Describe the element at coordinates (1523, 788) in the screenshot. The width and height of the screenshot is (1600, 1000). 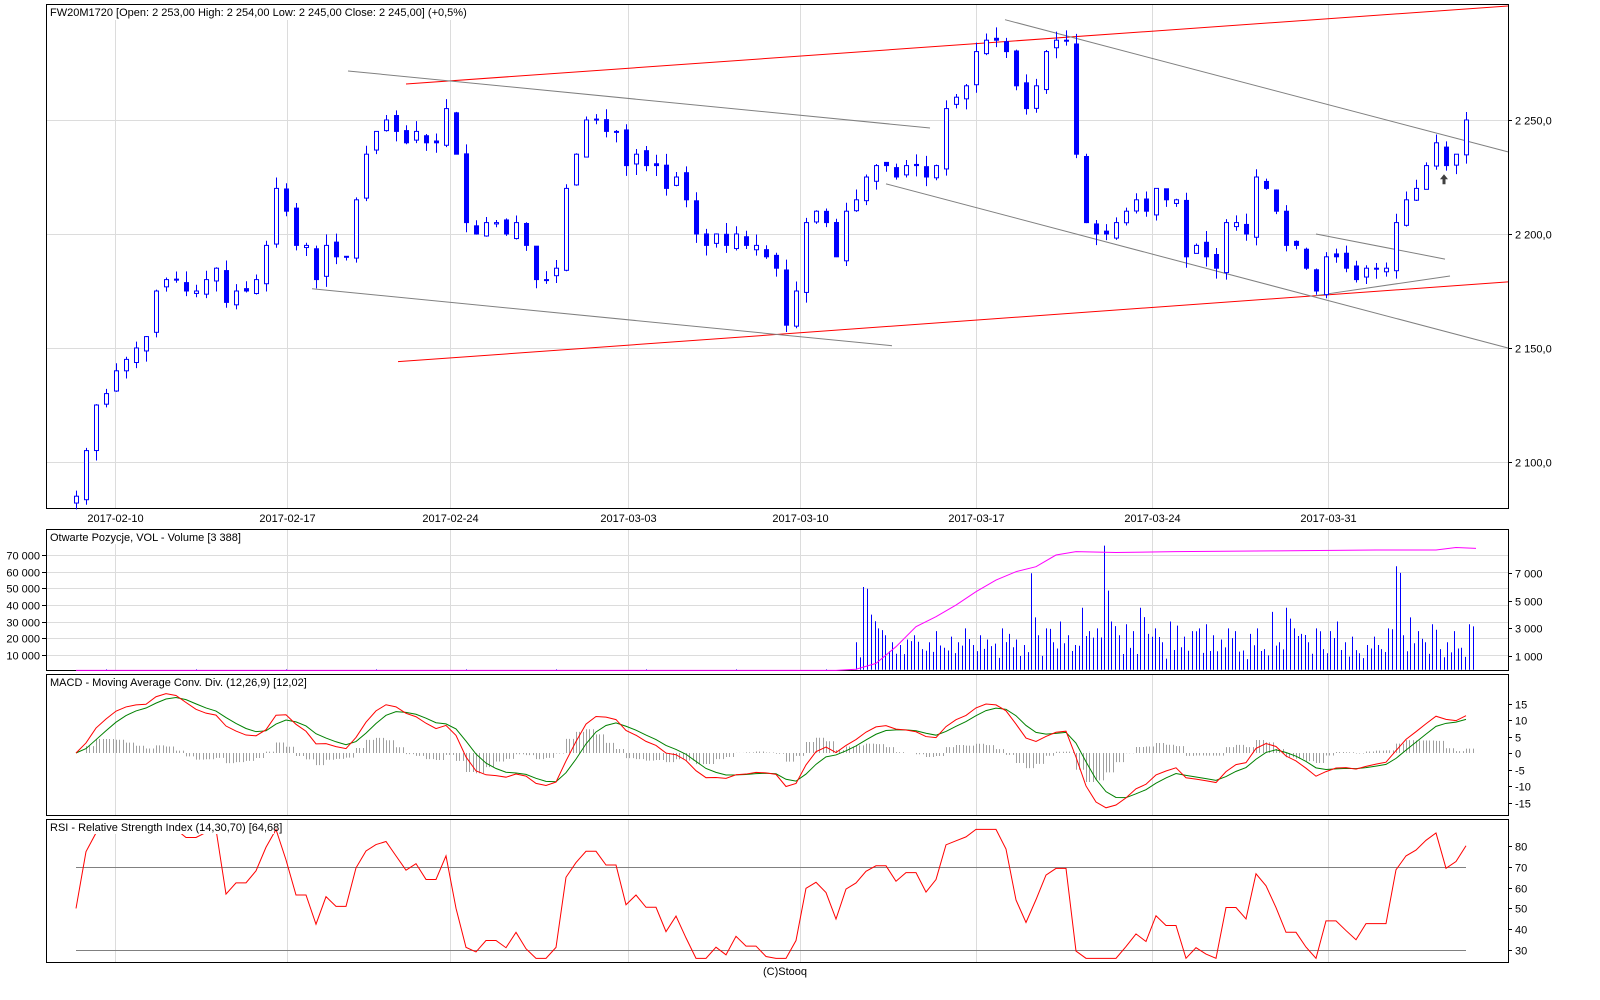
I see `macd-tick-label: -10` at that location.